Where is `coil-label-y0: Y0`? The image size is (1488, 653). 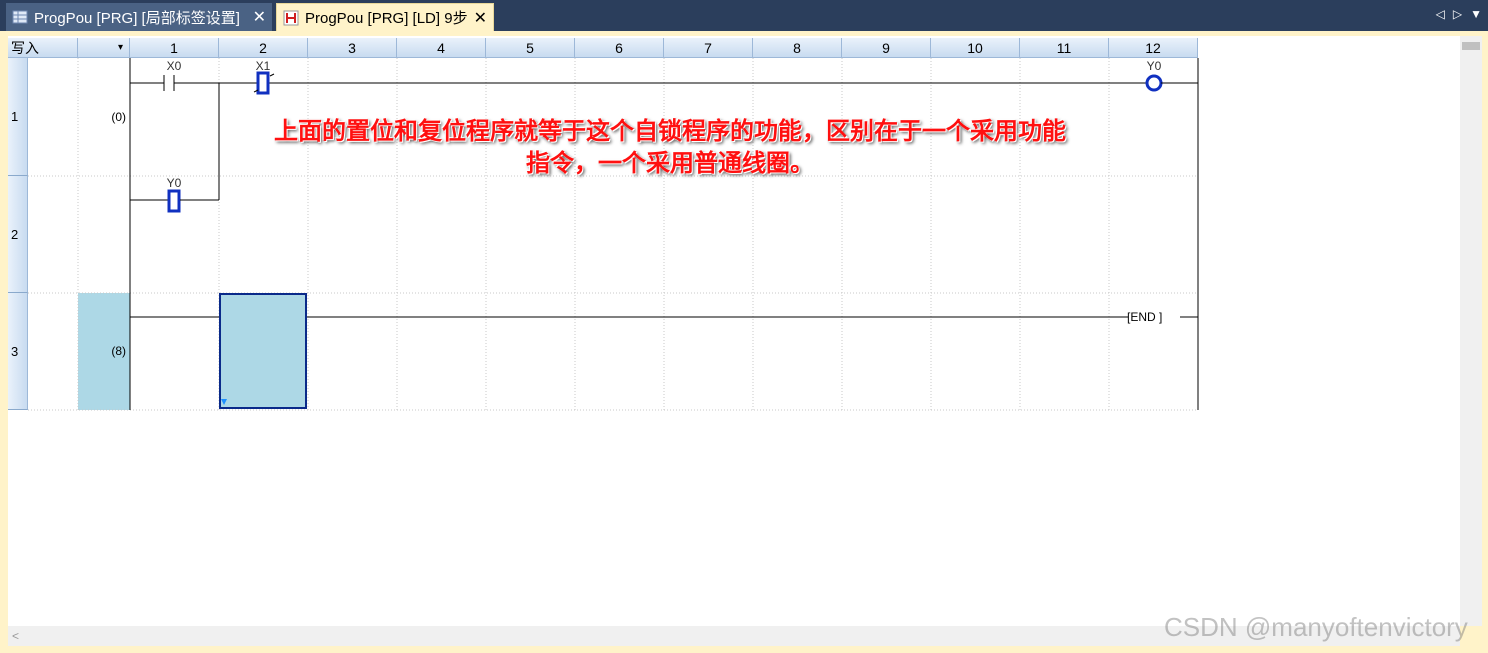
coil-label-y0: Y0 is located at coordinates (1154, 66).